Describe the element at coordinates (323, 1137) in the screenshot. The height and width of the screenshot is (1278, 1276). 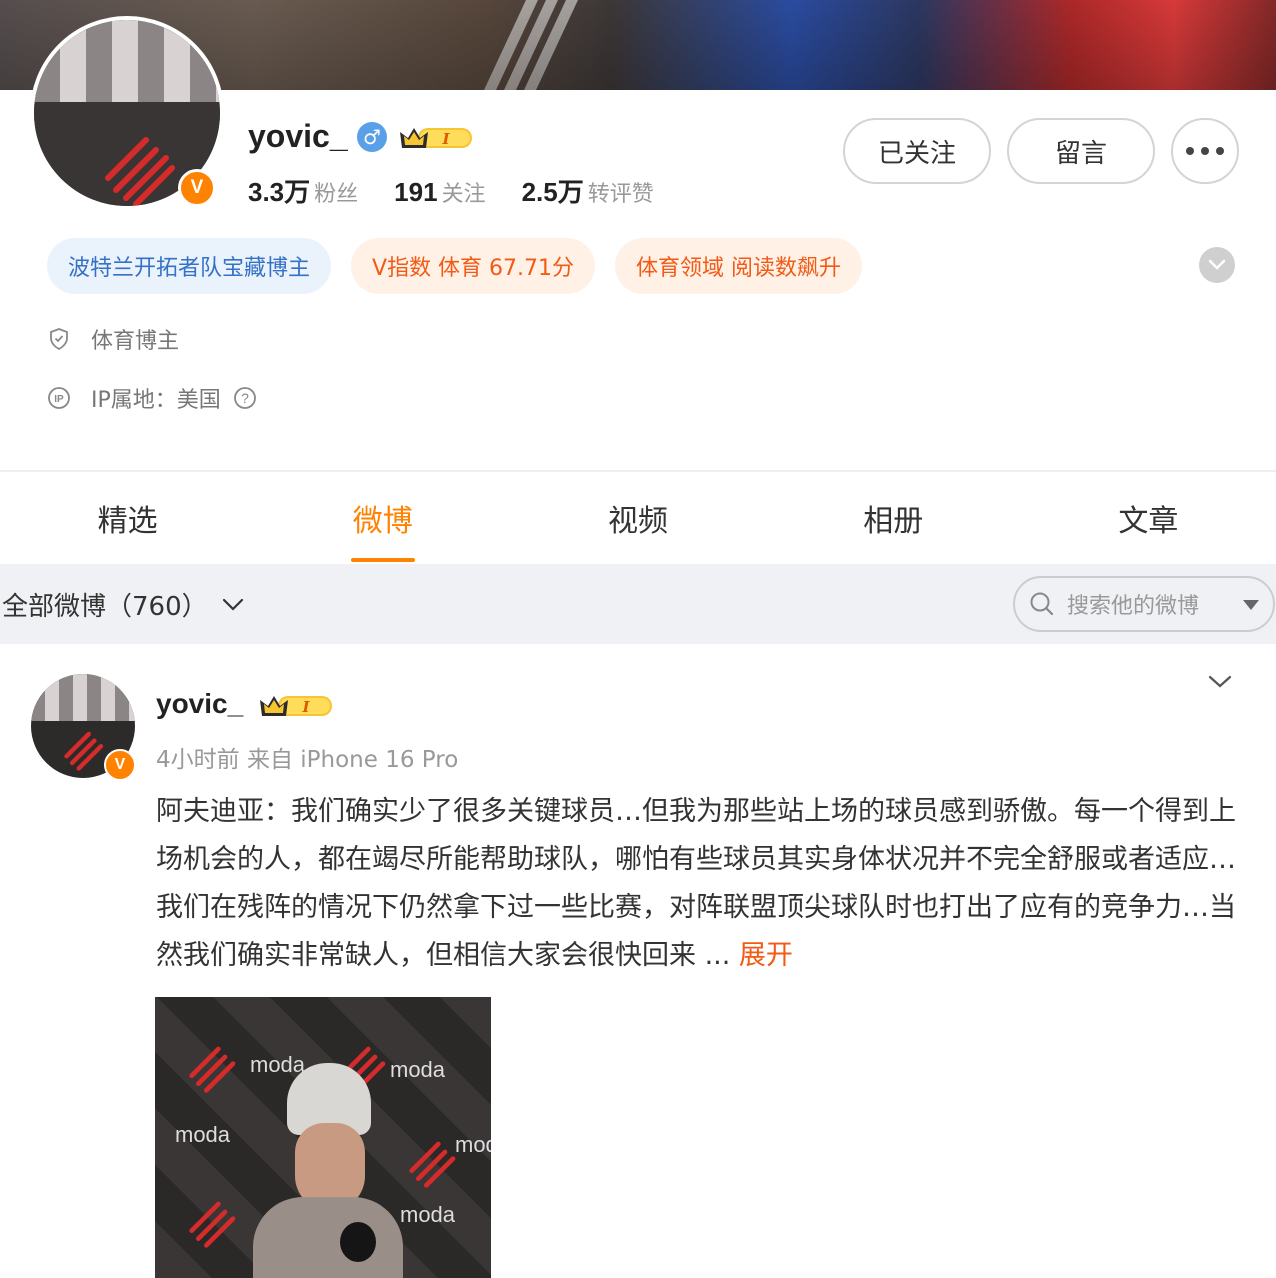
I see `post-image: moda moda moda moda moda` at that location.